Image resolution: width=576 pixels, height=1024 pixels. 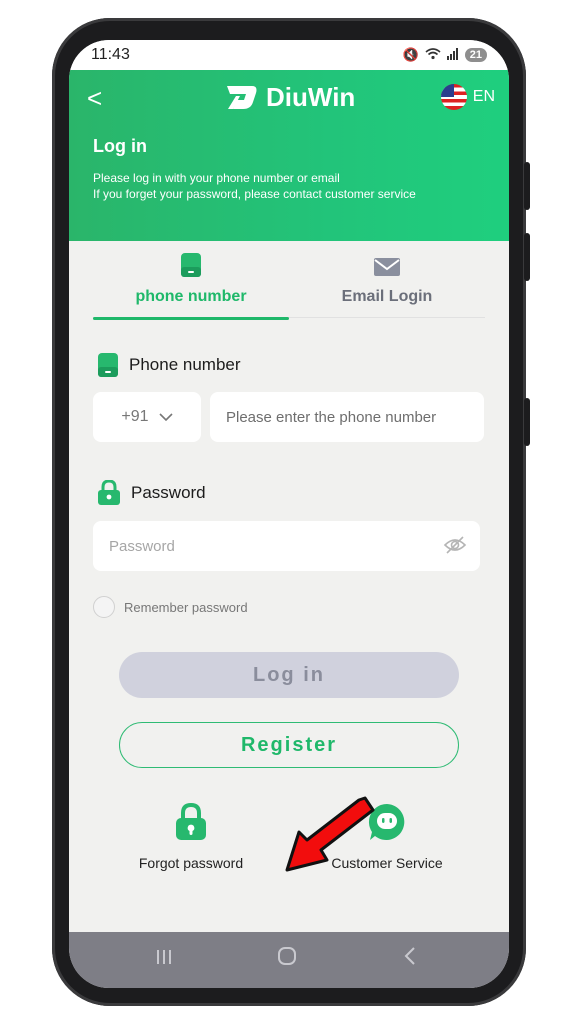 I want to click on status-bar: 11:43 🔇 21, so click(x=289, y=55).